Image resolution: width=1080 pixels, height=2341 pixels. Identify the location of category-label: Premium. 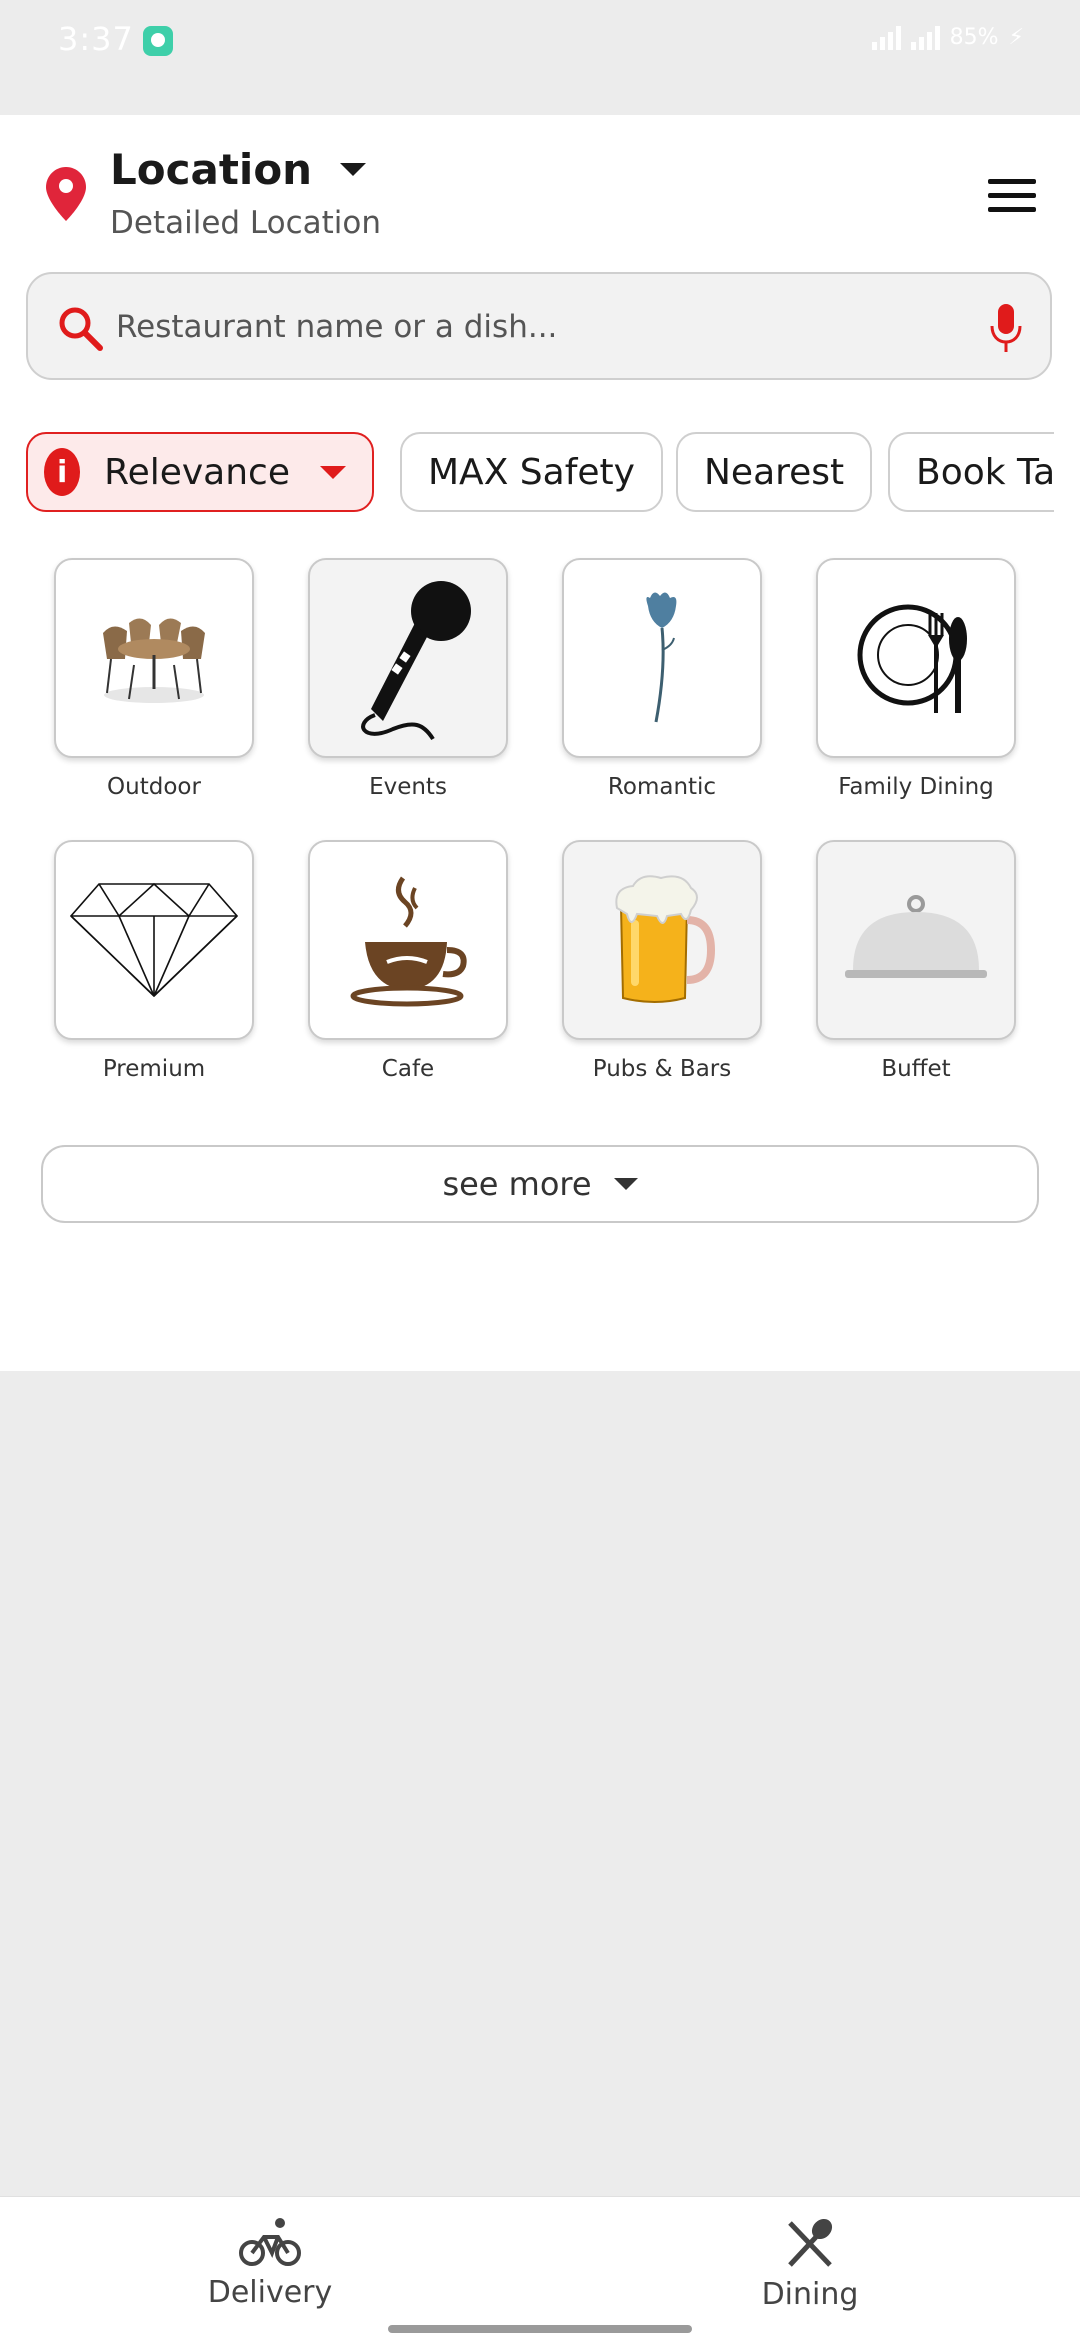
(154, 1069).